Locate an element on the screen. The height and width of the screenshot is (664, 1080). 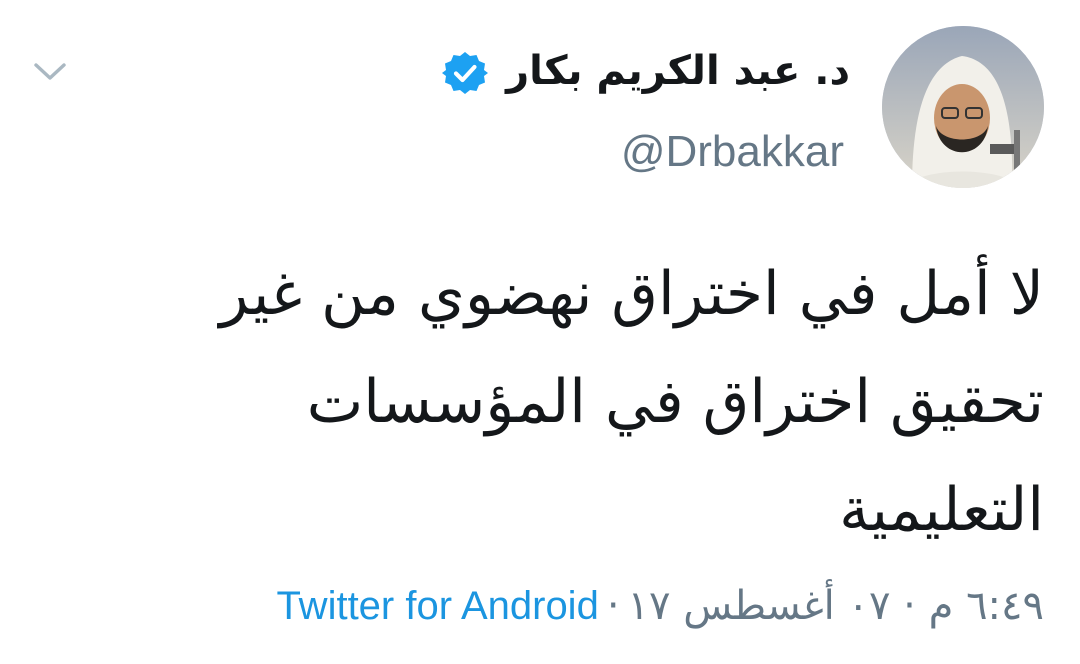
author-display-name: د. عبد الكريم بكار is located at coordinates (678, 71).